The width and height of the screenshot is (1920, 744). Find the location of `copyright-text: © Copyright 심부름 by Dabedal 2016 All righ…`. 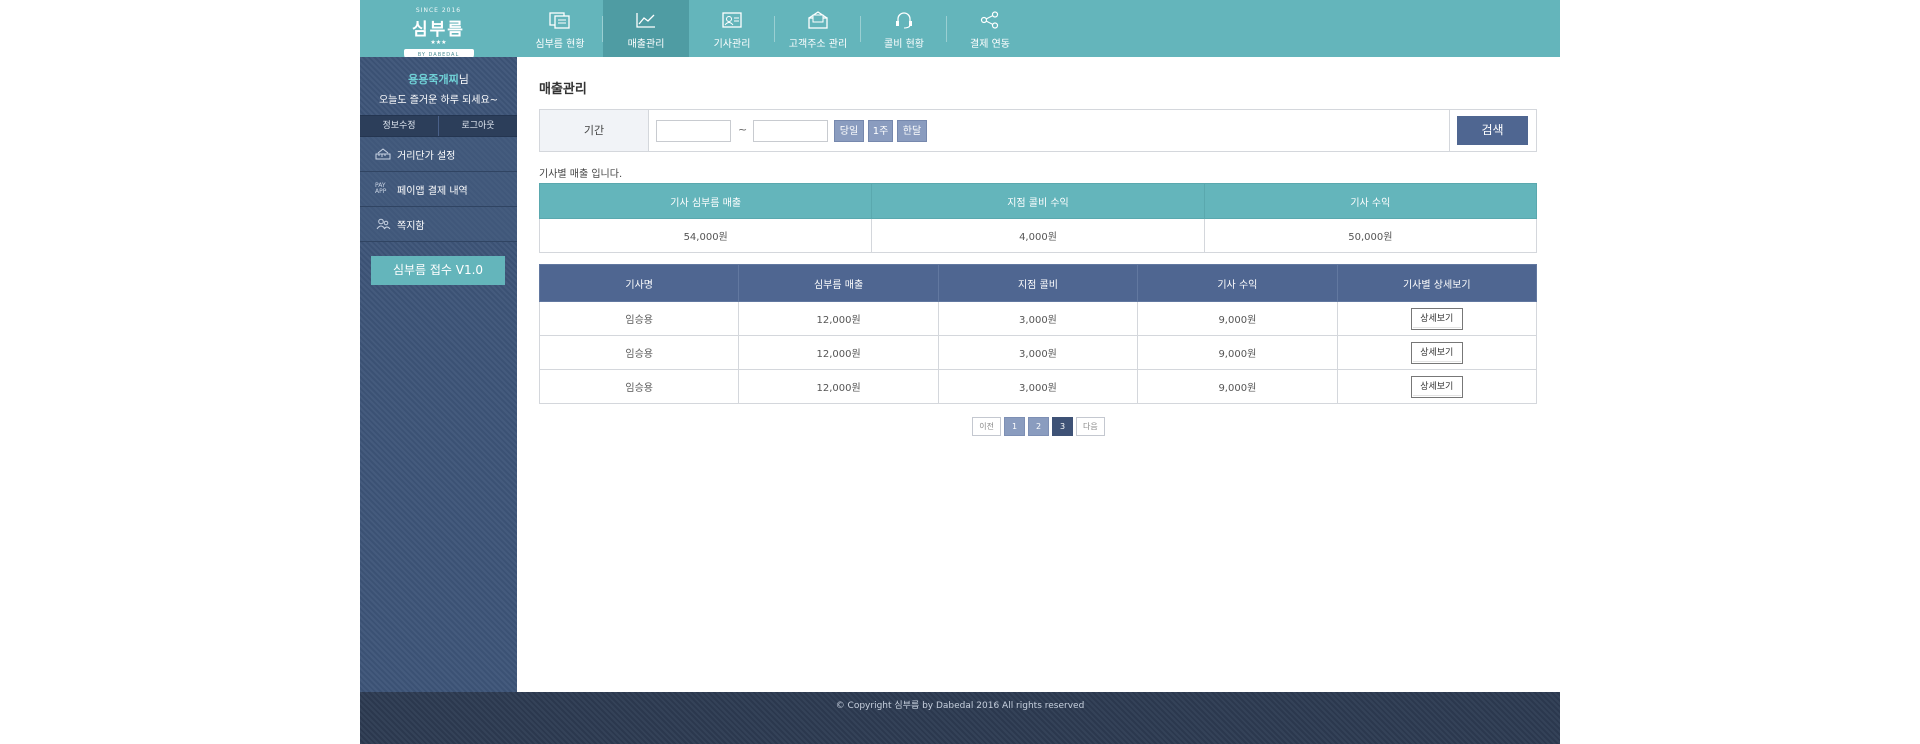

copyright-text: © Copyright 심부름 by Dabedal 2016 All righ… is located at coordinates (960, 706).